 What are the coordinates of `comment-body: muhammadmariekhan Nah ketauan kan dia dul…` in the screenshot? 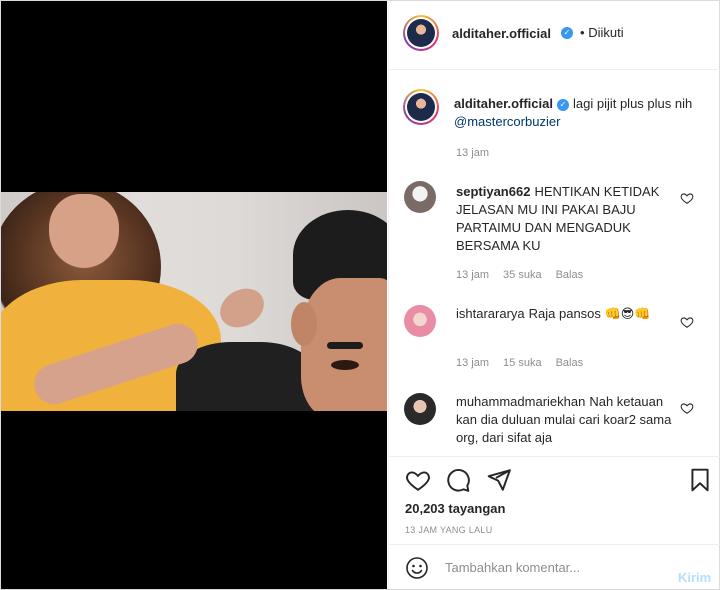 It's located at (566, 420).